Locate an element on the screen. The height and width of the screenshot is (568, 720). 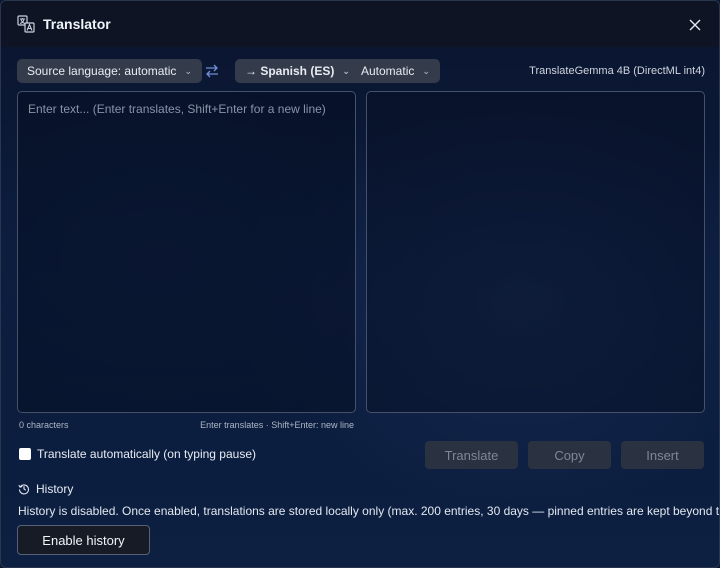
close-icon is located at coordinates (695, 25).